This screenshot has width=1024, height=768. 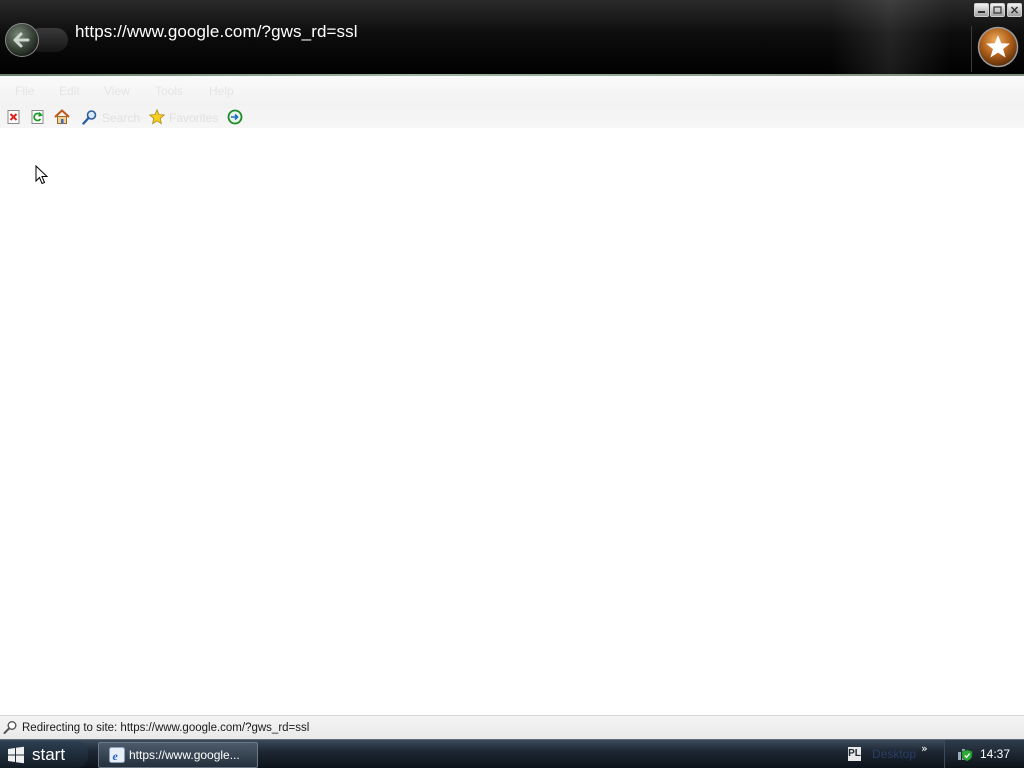 I want to click on status-magnifier, so click(x=10, y=727).